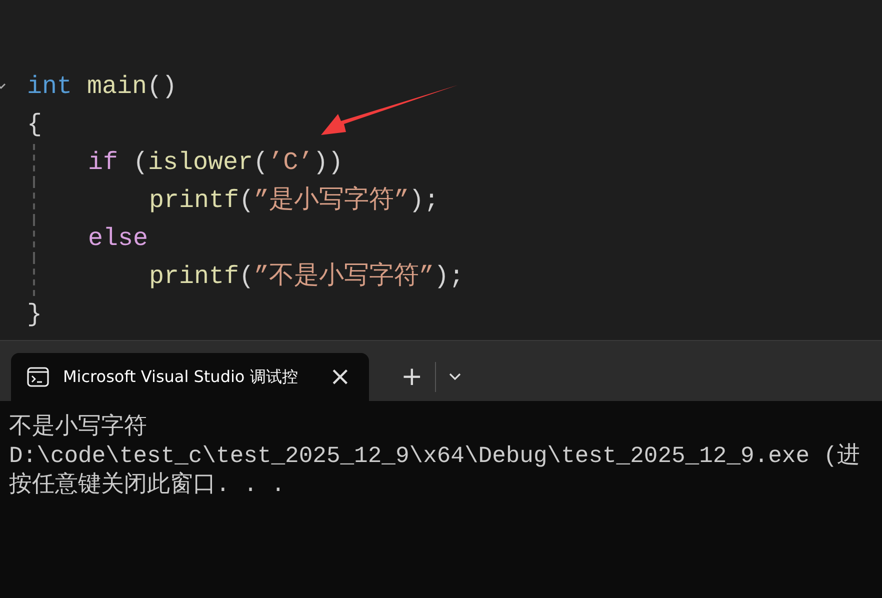 The width and height of the screenshot is (882, 598). I want to click on console-output-line: 不是小写字符, so click(78, 427).